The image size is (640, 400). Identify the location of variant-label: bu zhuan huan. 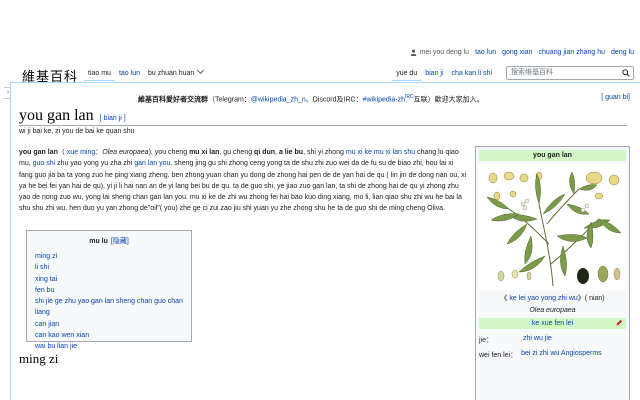
(171, 73).